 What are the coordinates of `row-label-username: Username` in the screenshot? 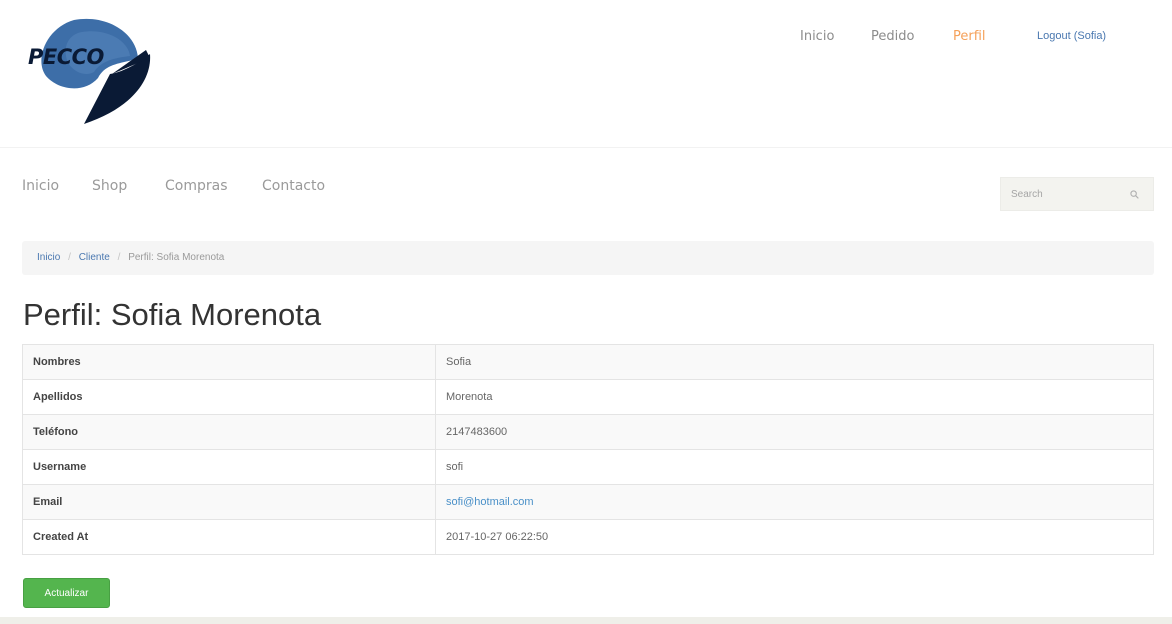 It's located at (229, 467).